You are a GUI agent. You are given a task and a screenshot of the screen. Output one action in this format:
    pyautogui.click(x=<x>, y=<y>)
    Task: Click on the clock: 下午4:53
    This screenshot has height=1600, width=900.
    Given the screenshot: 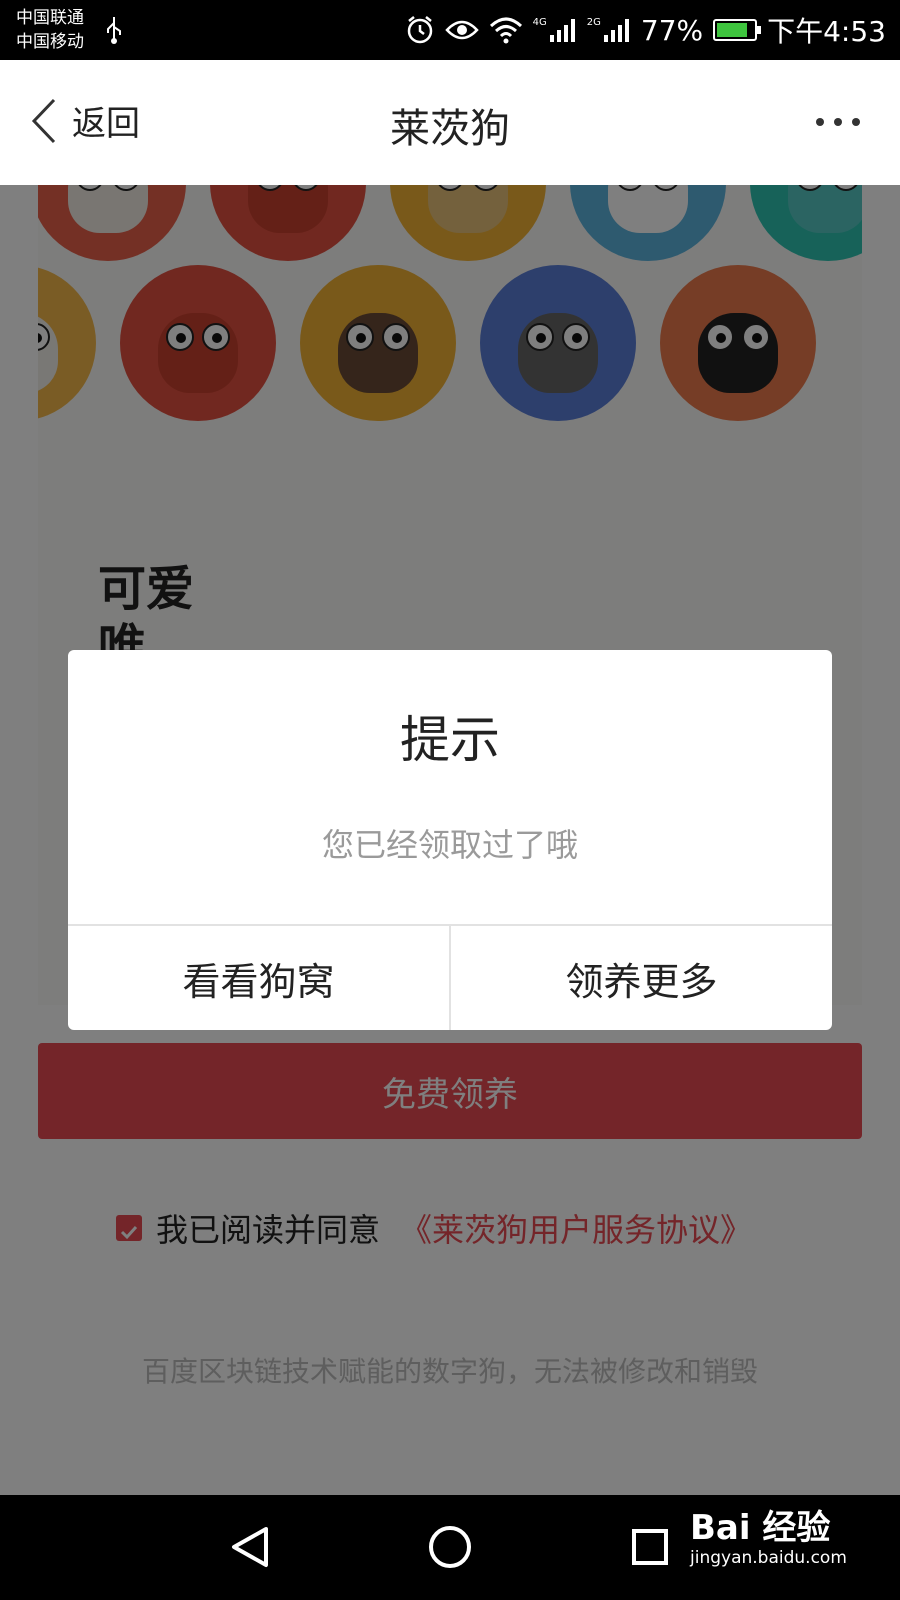 What is the action you would take?
    pyautogui.click(x=826, y=31)
    